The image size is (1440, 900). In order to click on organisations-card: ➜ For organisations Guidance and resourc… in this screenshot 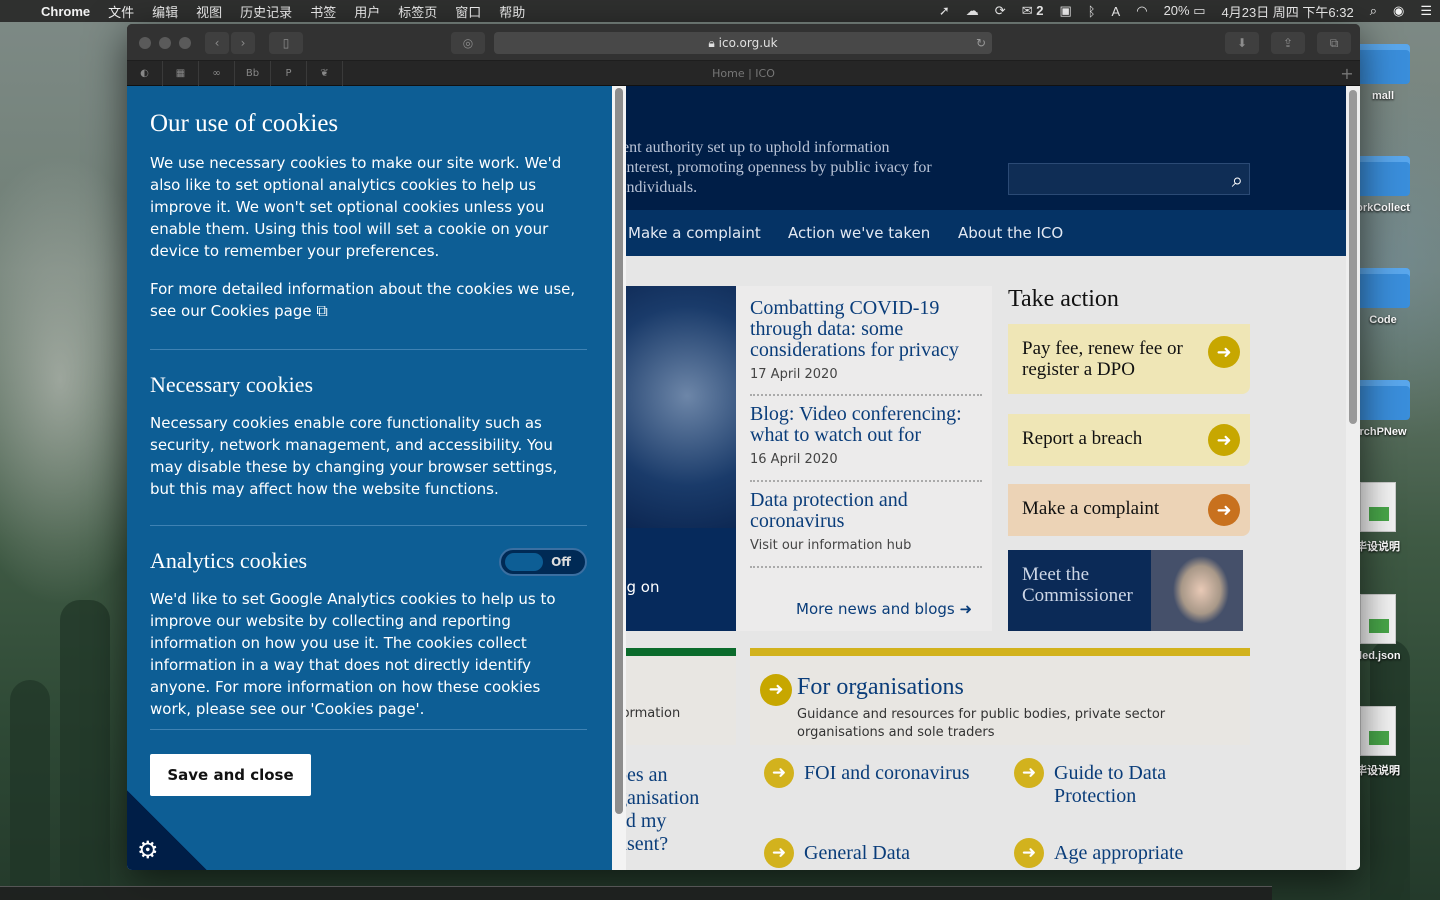, I will do `click(1000, 696)`.